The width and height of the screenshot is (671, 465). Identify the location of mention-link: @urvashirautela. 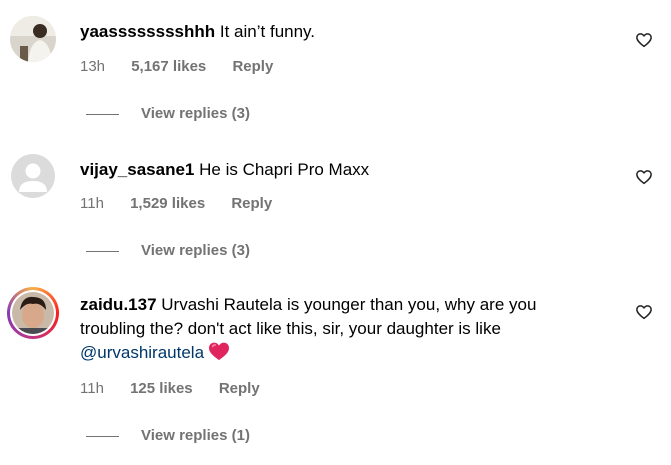
(142, 352).